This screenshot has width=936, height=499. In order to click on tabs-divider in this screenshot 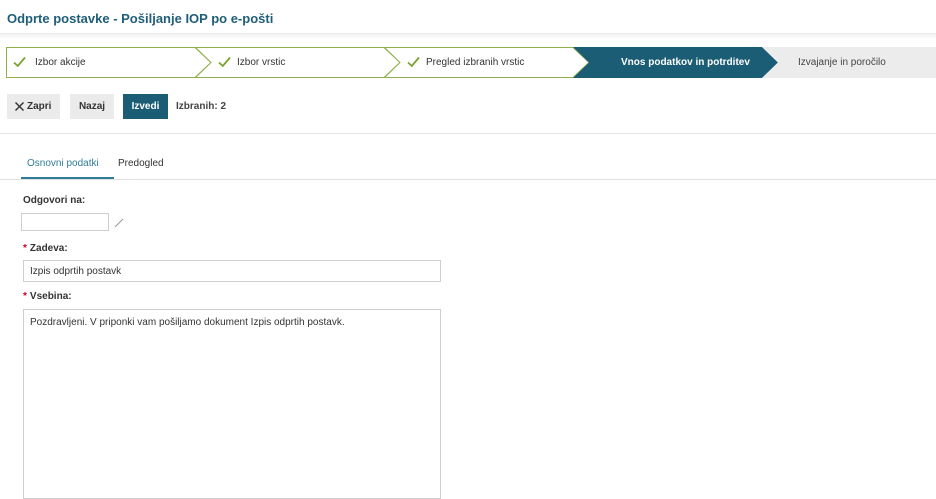, I will do `click(468, 179)`.